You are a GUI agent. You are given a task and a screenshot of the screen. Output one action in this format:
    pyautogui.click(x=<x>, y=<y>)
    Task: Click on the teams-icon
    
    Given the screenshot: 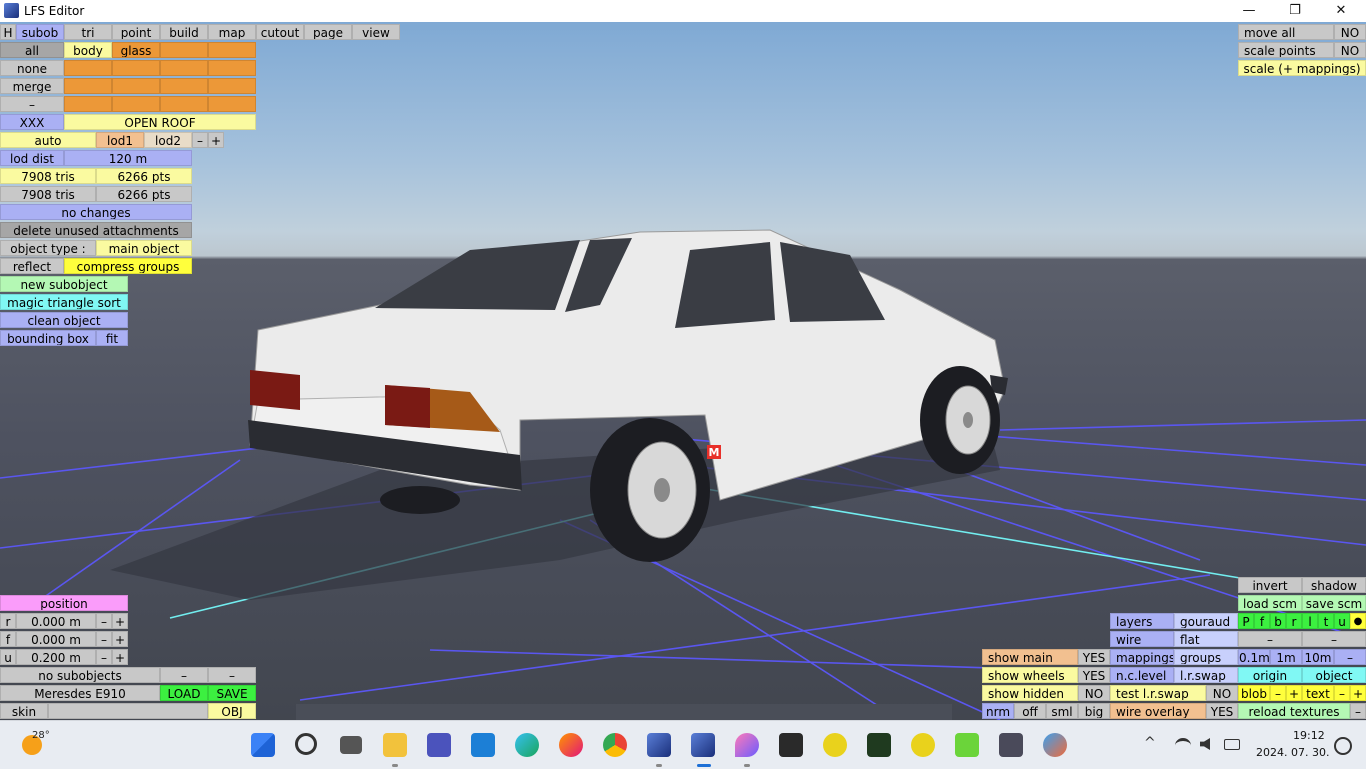 What is the action you would take?
    pyautogui.click(x=439, y=745)
    